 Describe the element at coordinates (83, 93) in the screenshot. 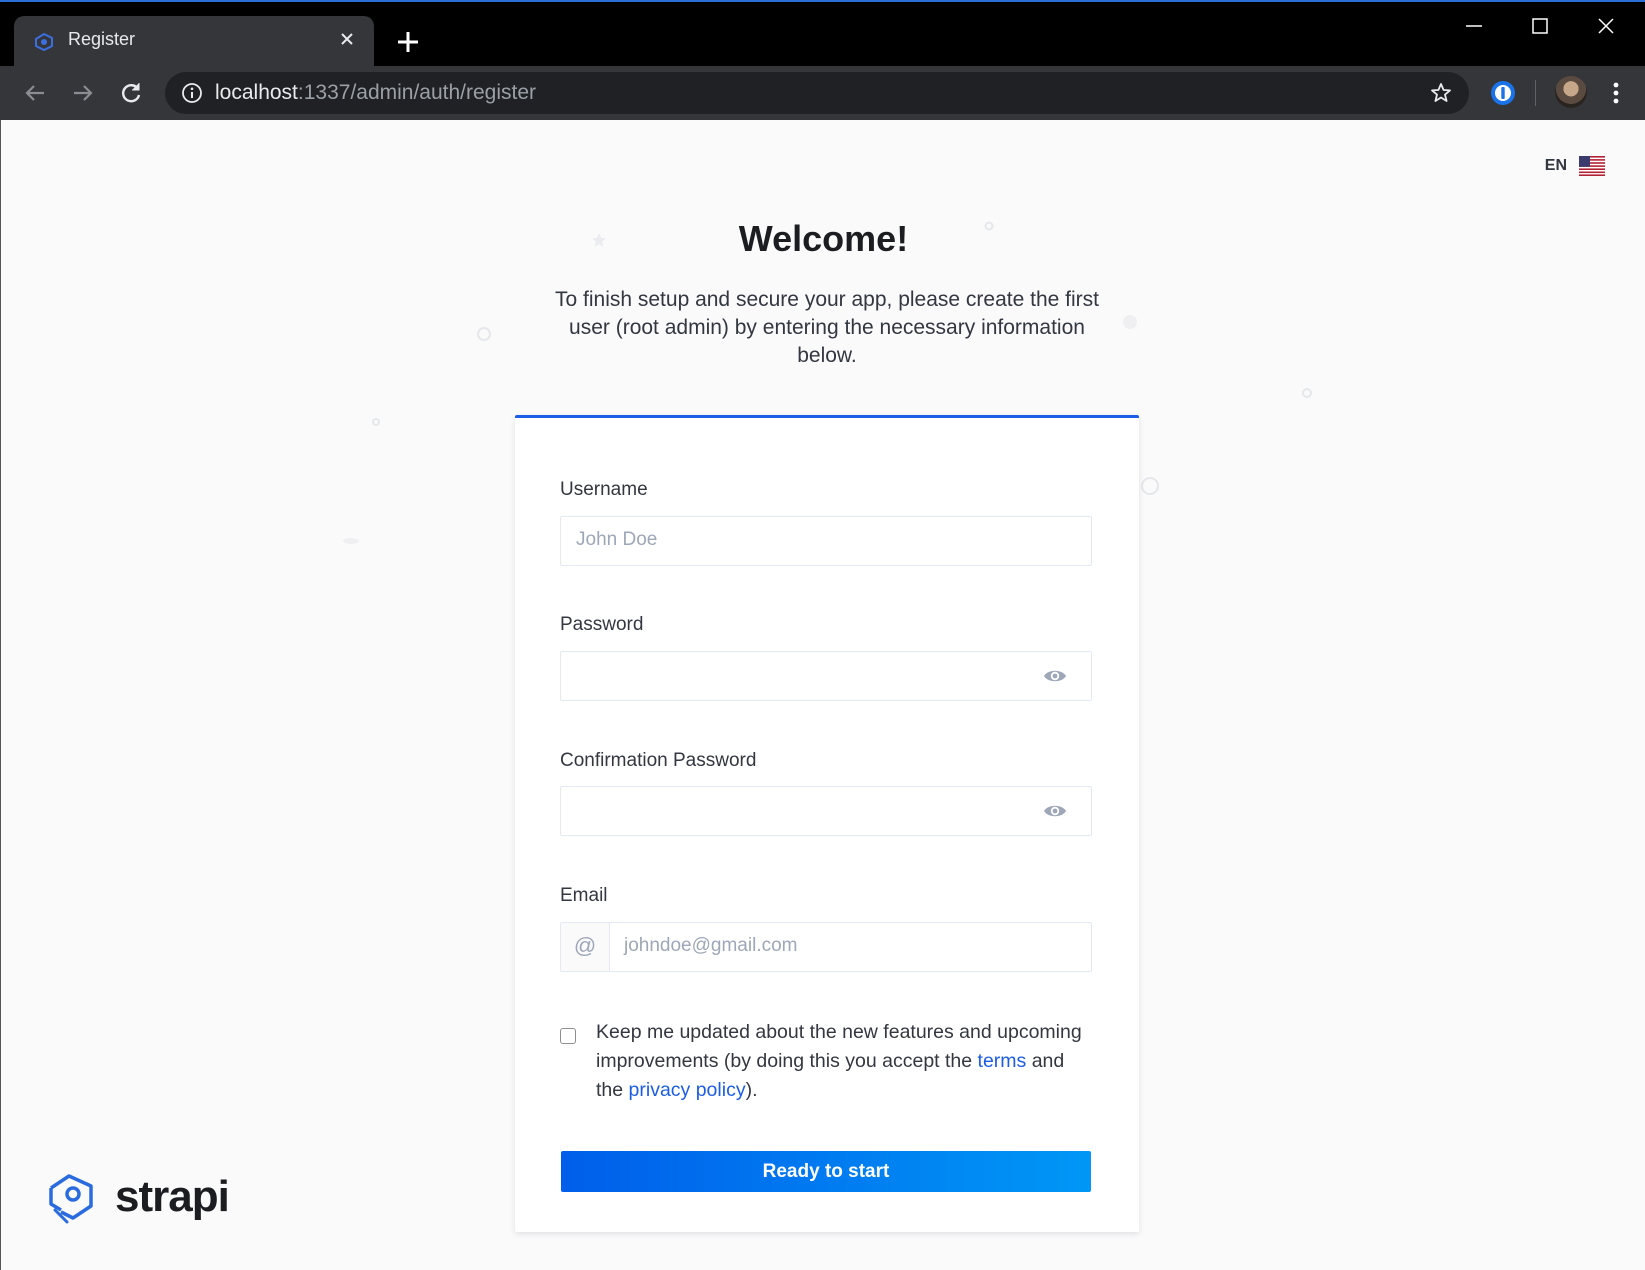

I see `forward-arrow-icon` at that location.